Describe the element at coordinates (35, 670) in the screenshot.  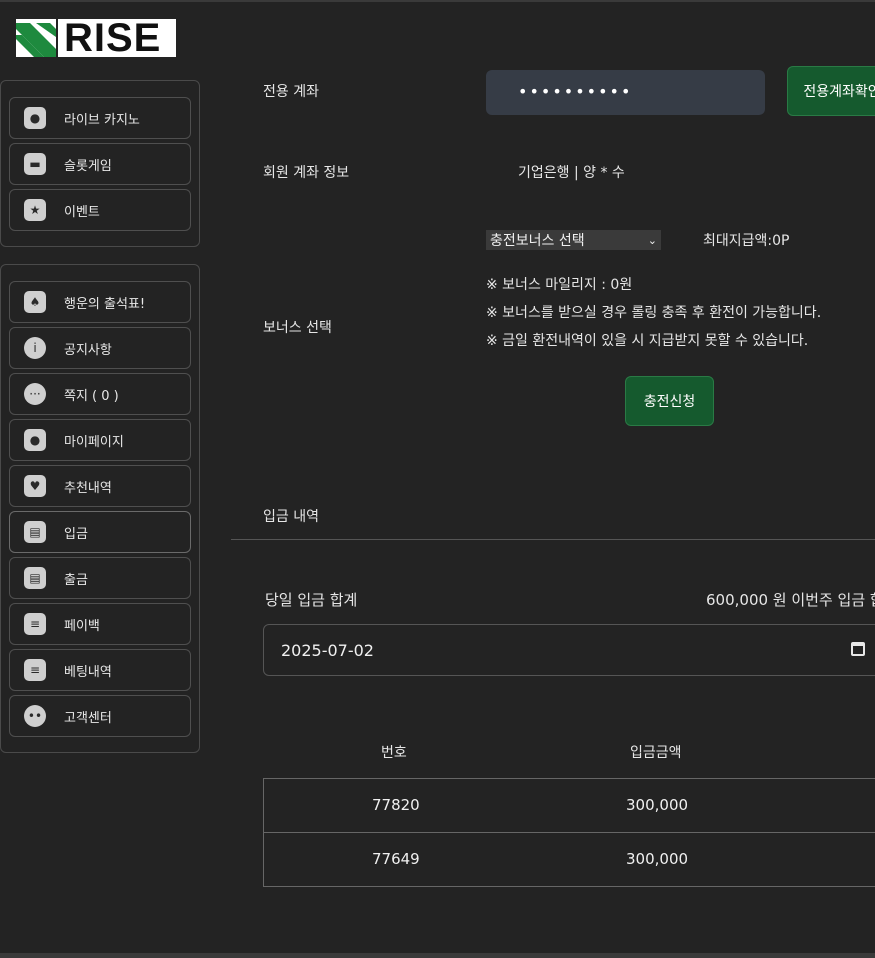
I see `list-icon: ≡` at that location.